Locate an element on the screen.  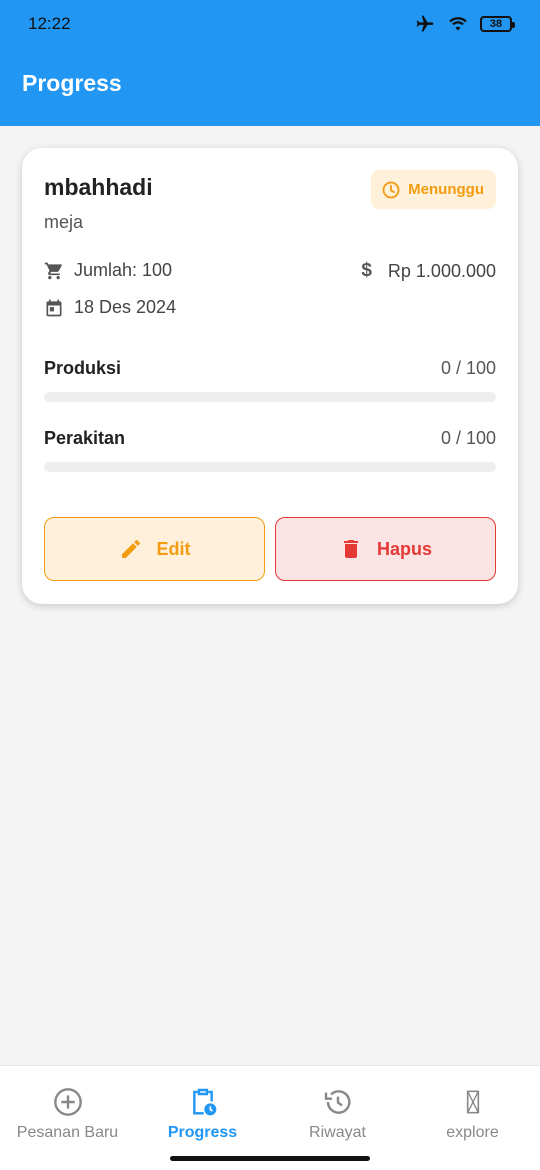
nav-item-pesanan-baru: Pesanan Baru is located at coordinates (67, 1114).